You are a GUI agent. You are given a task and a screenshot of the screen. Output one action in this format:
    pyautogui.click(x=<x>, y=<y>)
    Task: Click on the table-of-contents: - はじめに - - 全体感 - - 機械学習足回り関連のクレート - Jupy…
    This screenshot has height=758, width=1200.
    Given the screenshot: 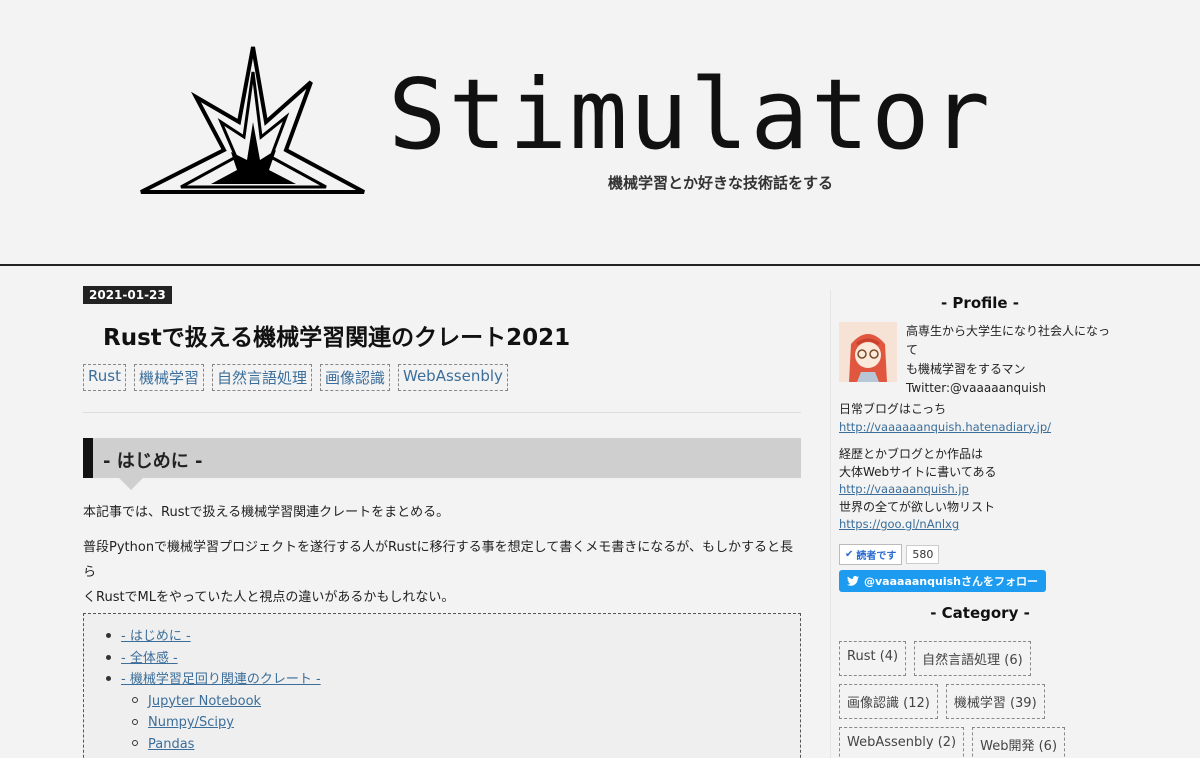 What is the action you would take?
    pyautogui.click(x=442, y=685)
    